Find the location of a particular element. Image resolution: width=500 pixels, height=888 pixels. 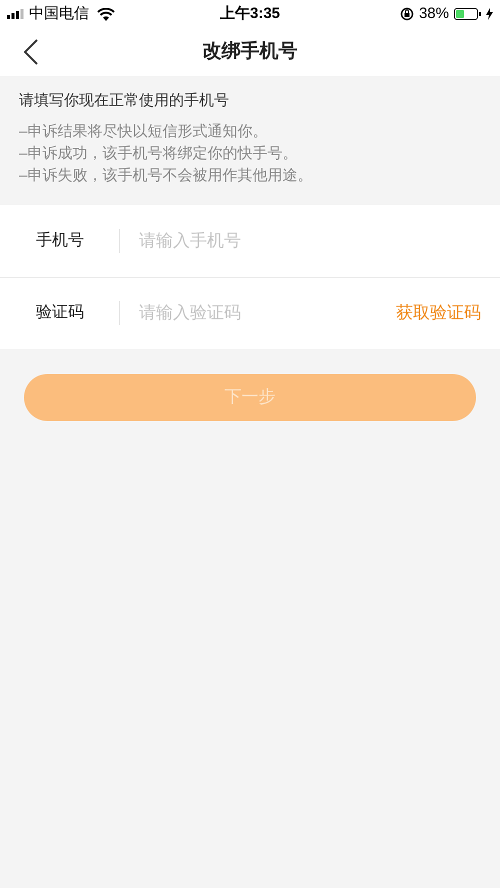

battery-icon is located at coordinates (467, 14).